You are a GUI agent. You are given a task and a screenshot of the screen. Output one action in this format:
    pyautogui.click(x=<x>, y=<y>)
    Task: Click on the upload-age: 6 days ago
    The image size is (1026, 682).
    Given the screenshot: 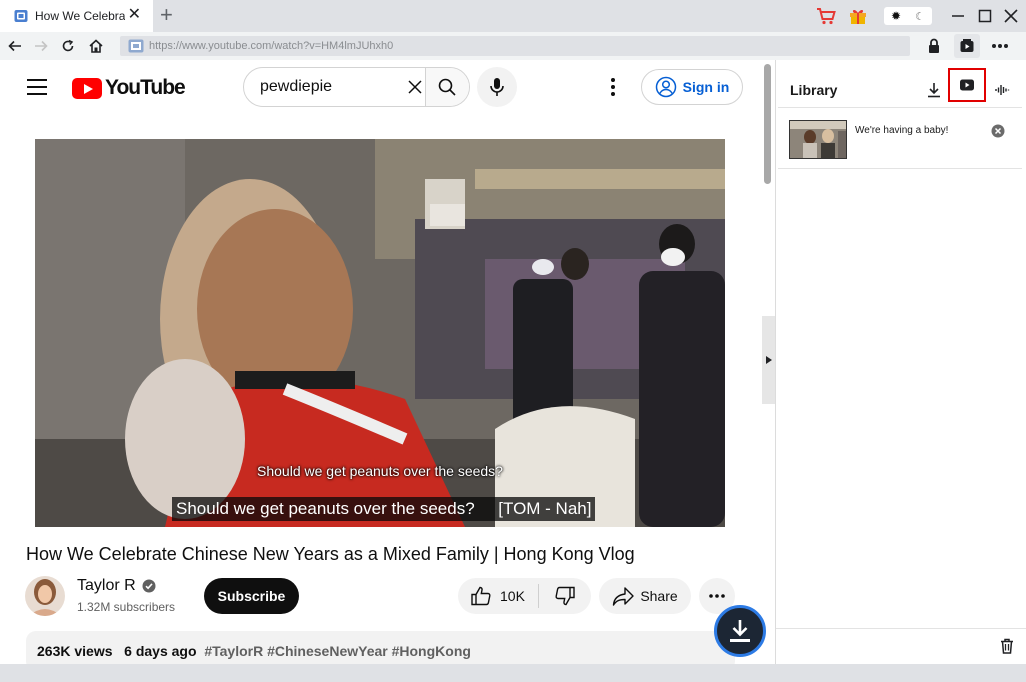 What is the action you would take?
    pyautogui.click(x=160, y=651)
    